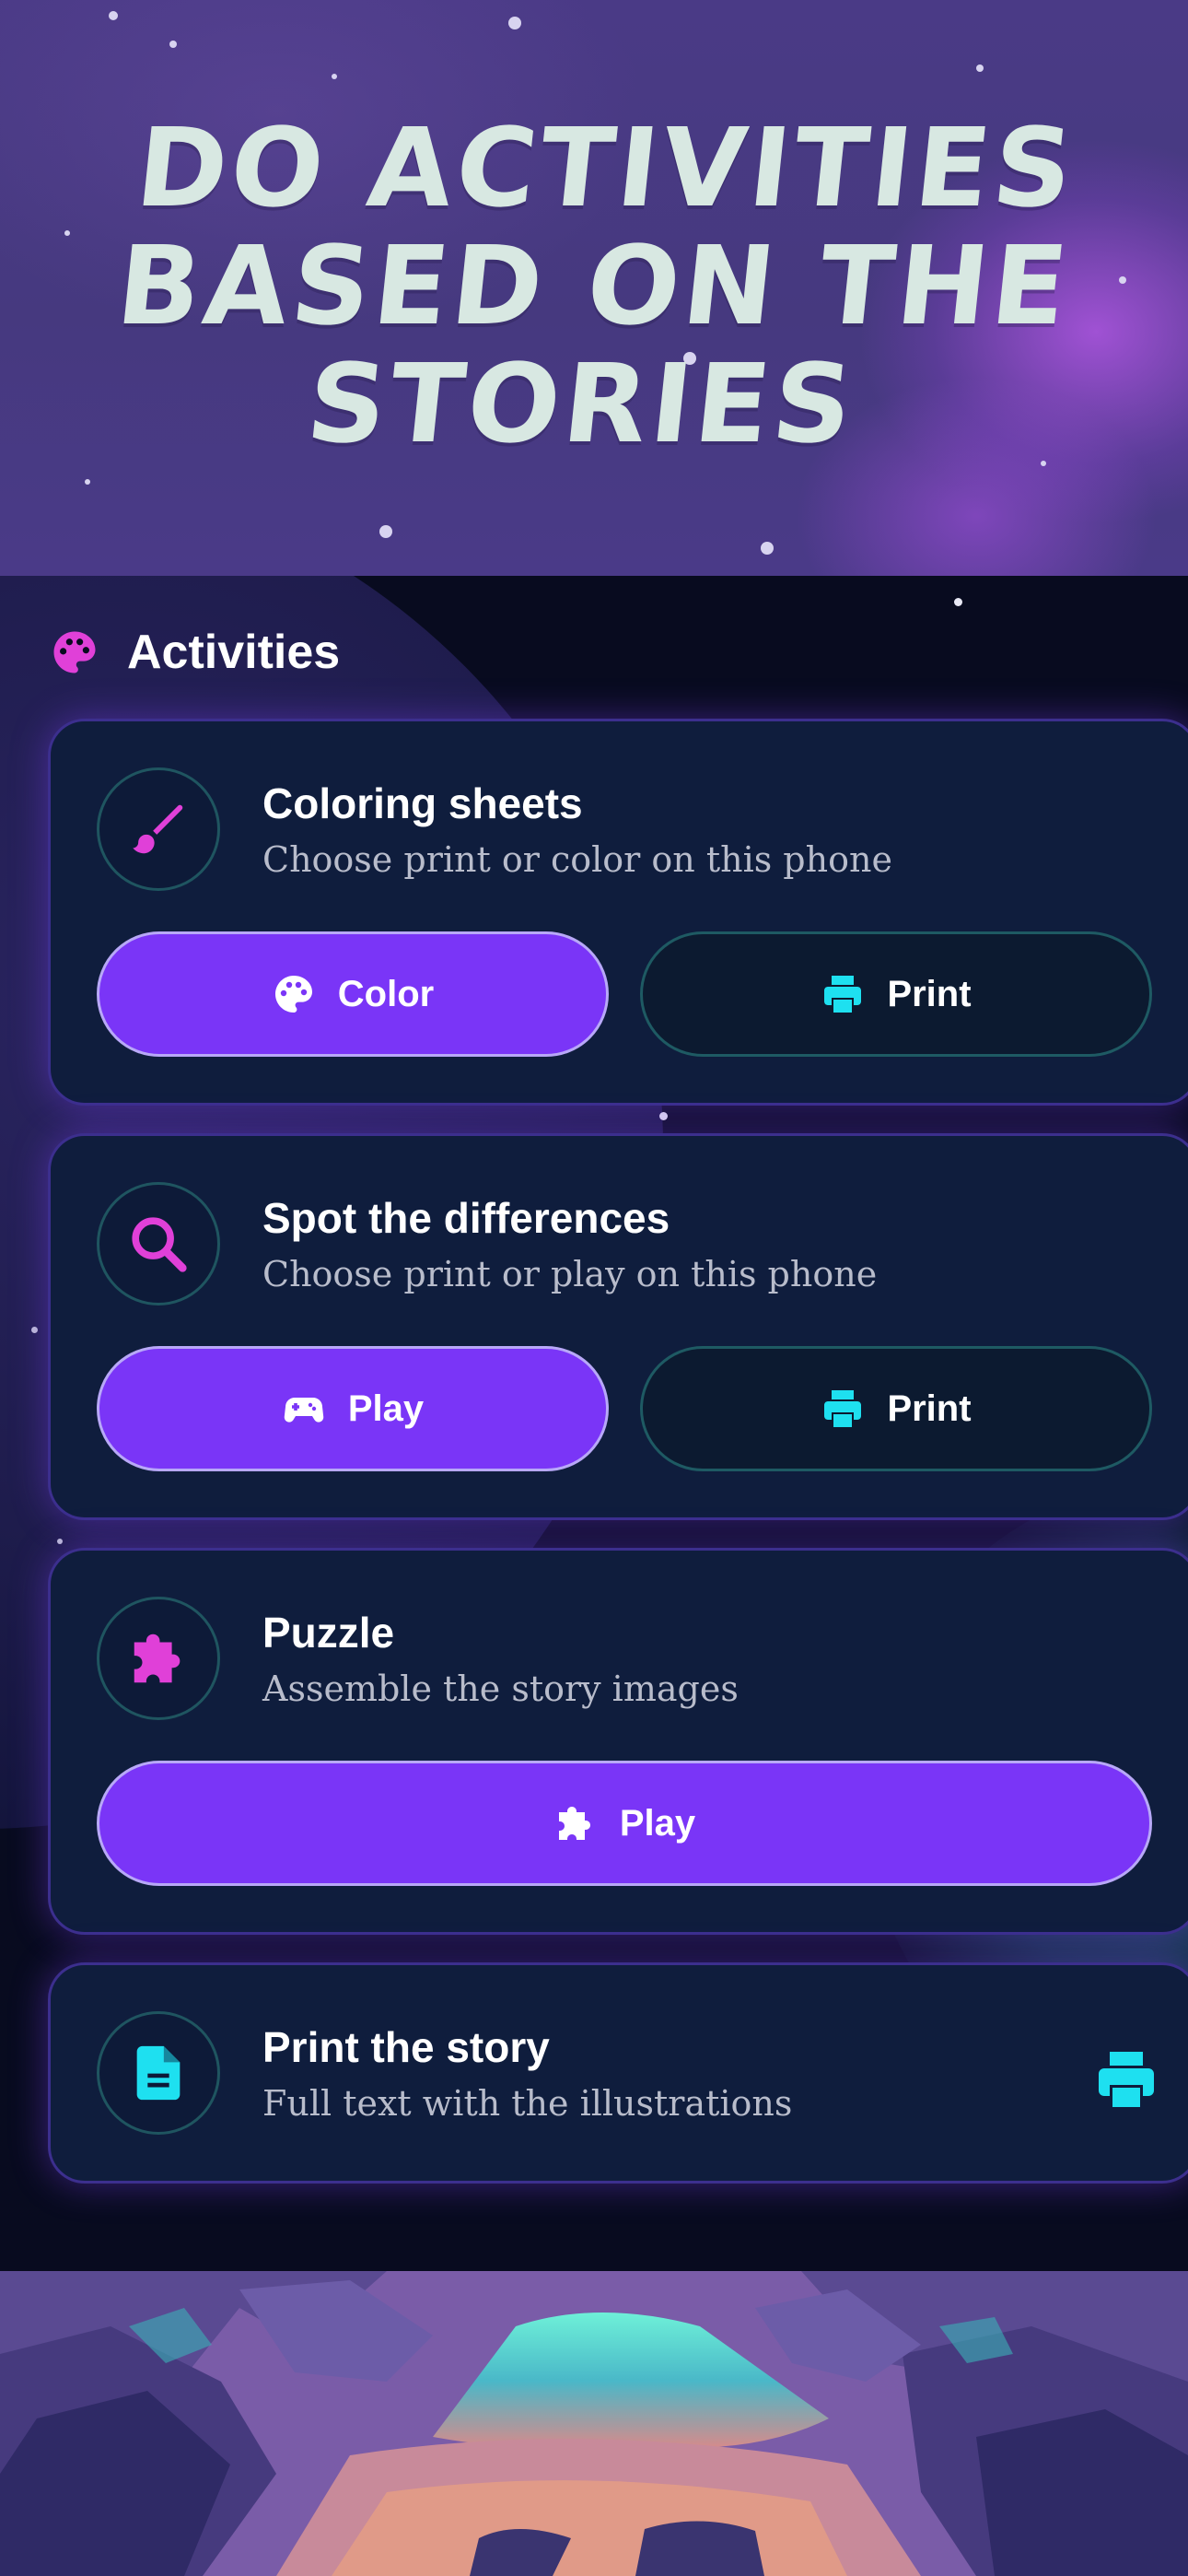 The width and height of the screenshot is (1188, 2576). I want to click on color-button: Color, so click(353, 994).